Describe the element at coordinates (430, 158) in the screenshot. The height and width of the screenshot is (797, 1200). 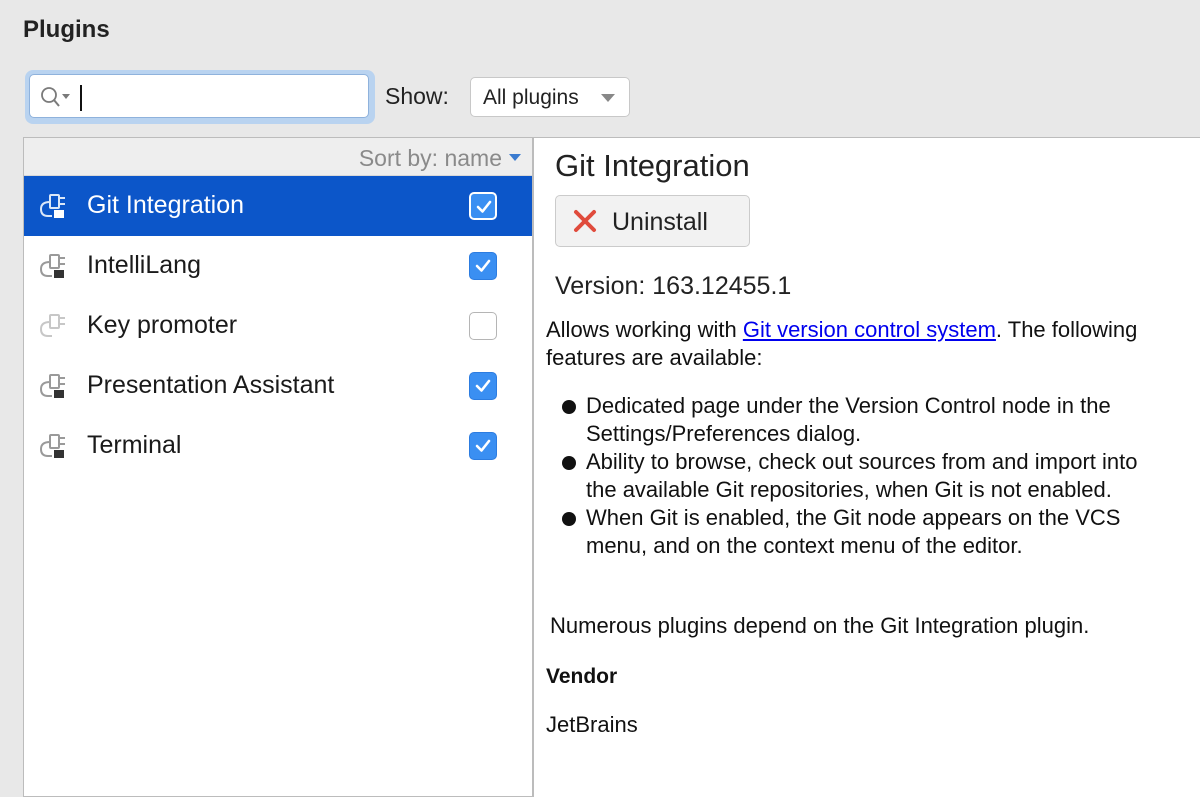
I see `sort-label: Sort by: name` at that location.